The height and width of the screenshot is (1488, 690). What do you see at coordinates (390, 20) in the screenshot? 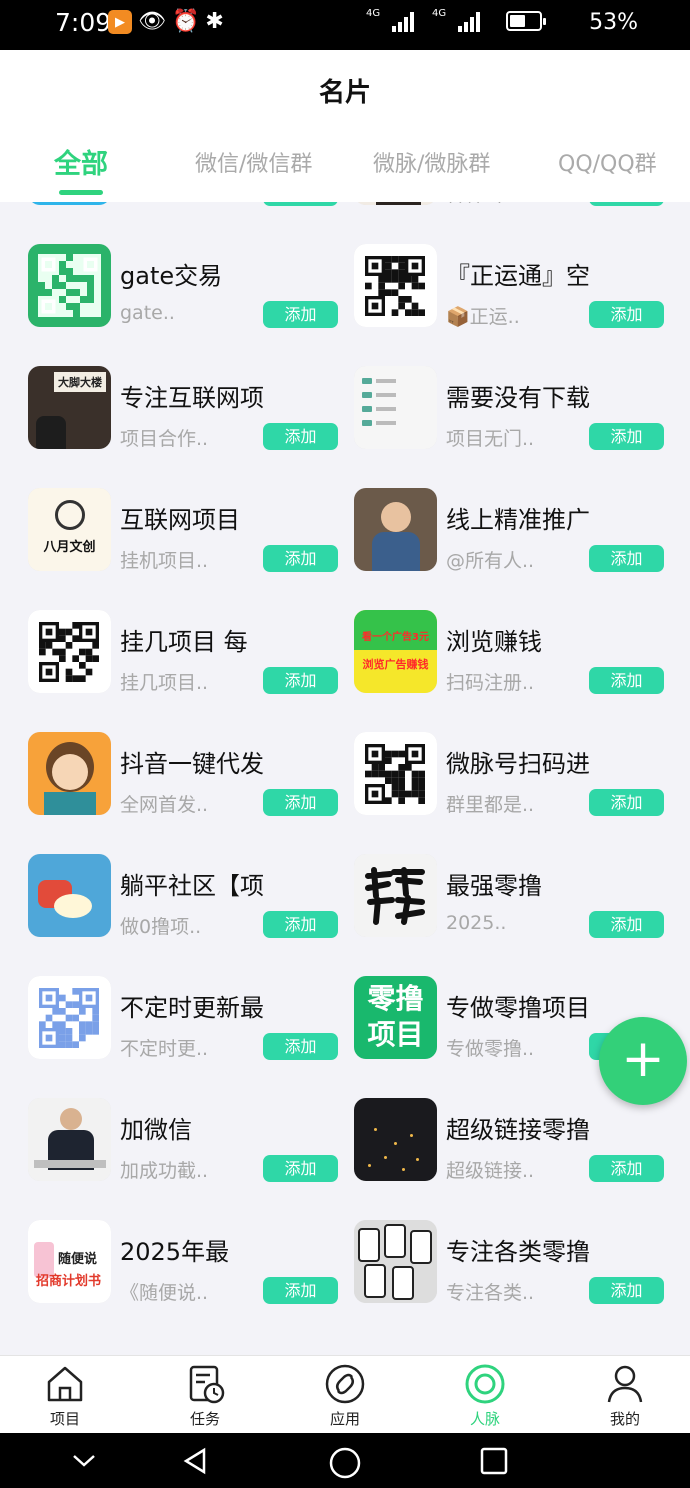
I see `signal-icon: 4G` at bounding box center [390, 20].